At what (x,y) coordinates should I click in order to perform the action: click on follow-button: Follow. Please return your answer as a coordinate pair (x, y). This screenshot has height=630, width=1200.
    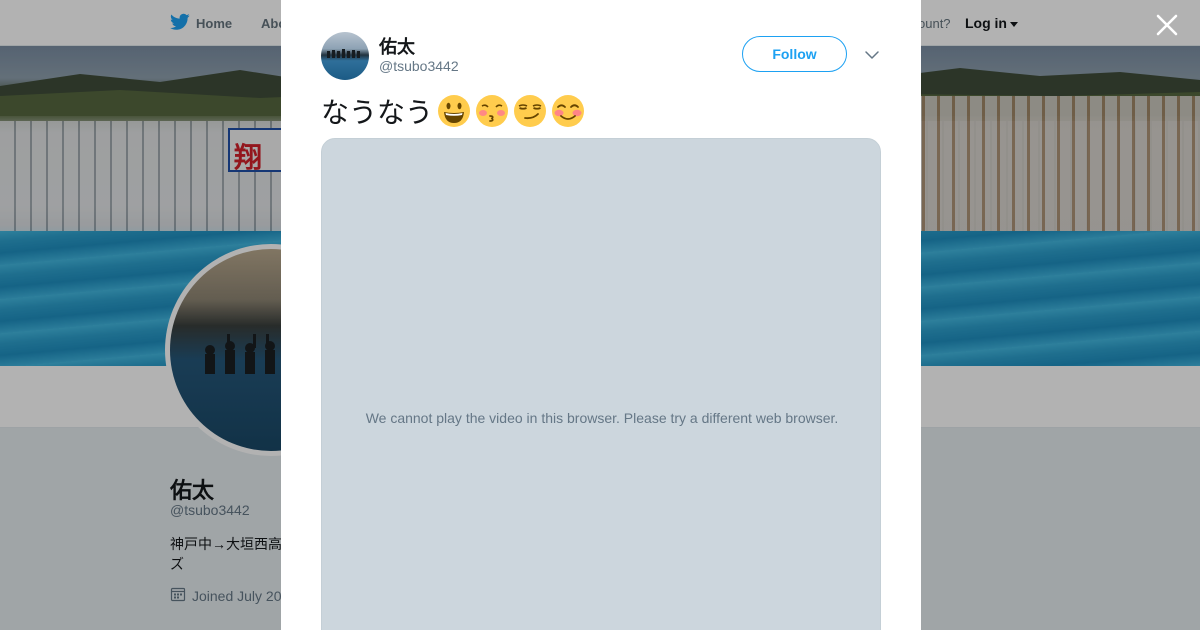
    Looking at the image, I should click on (794, 54).